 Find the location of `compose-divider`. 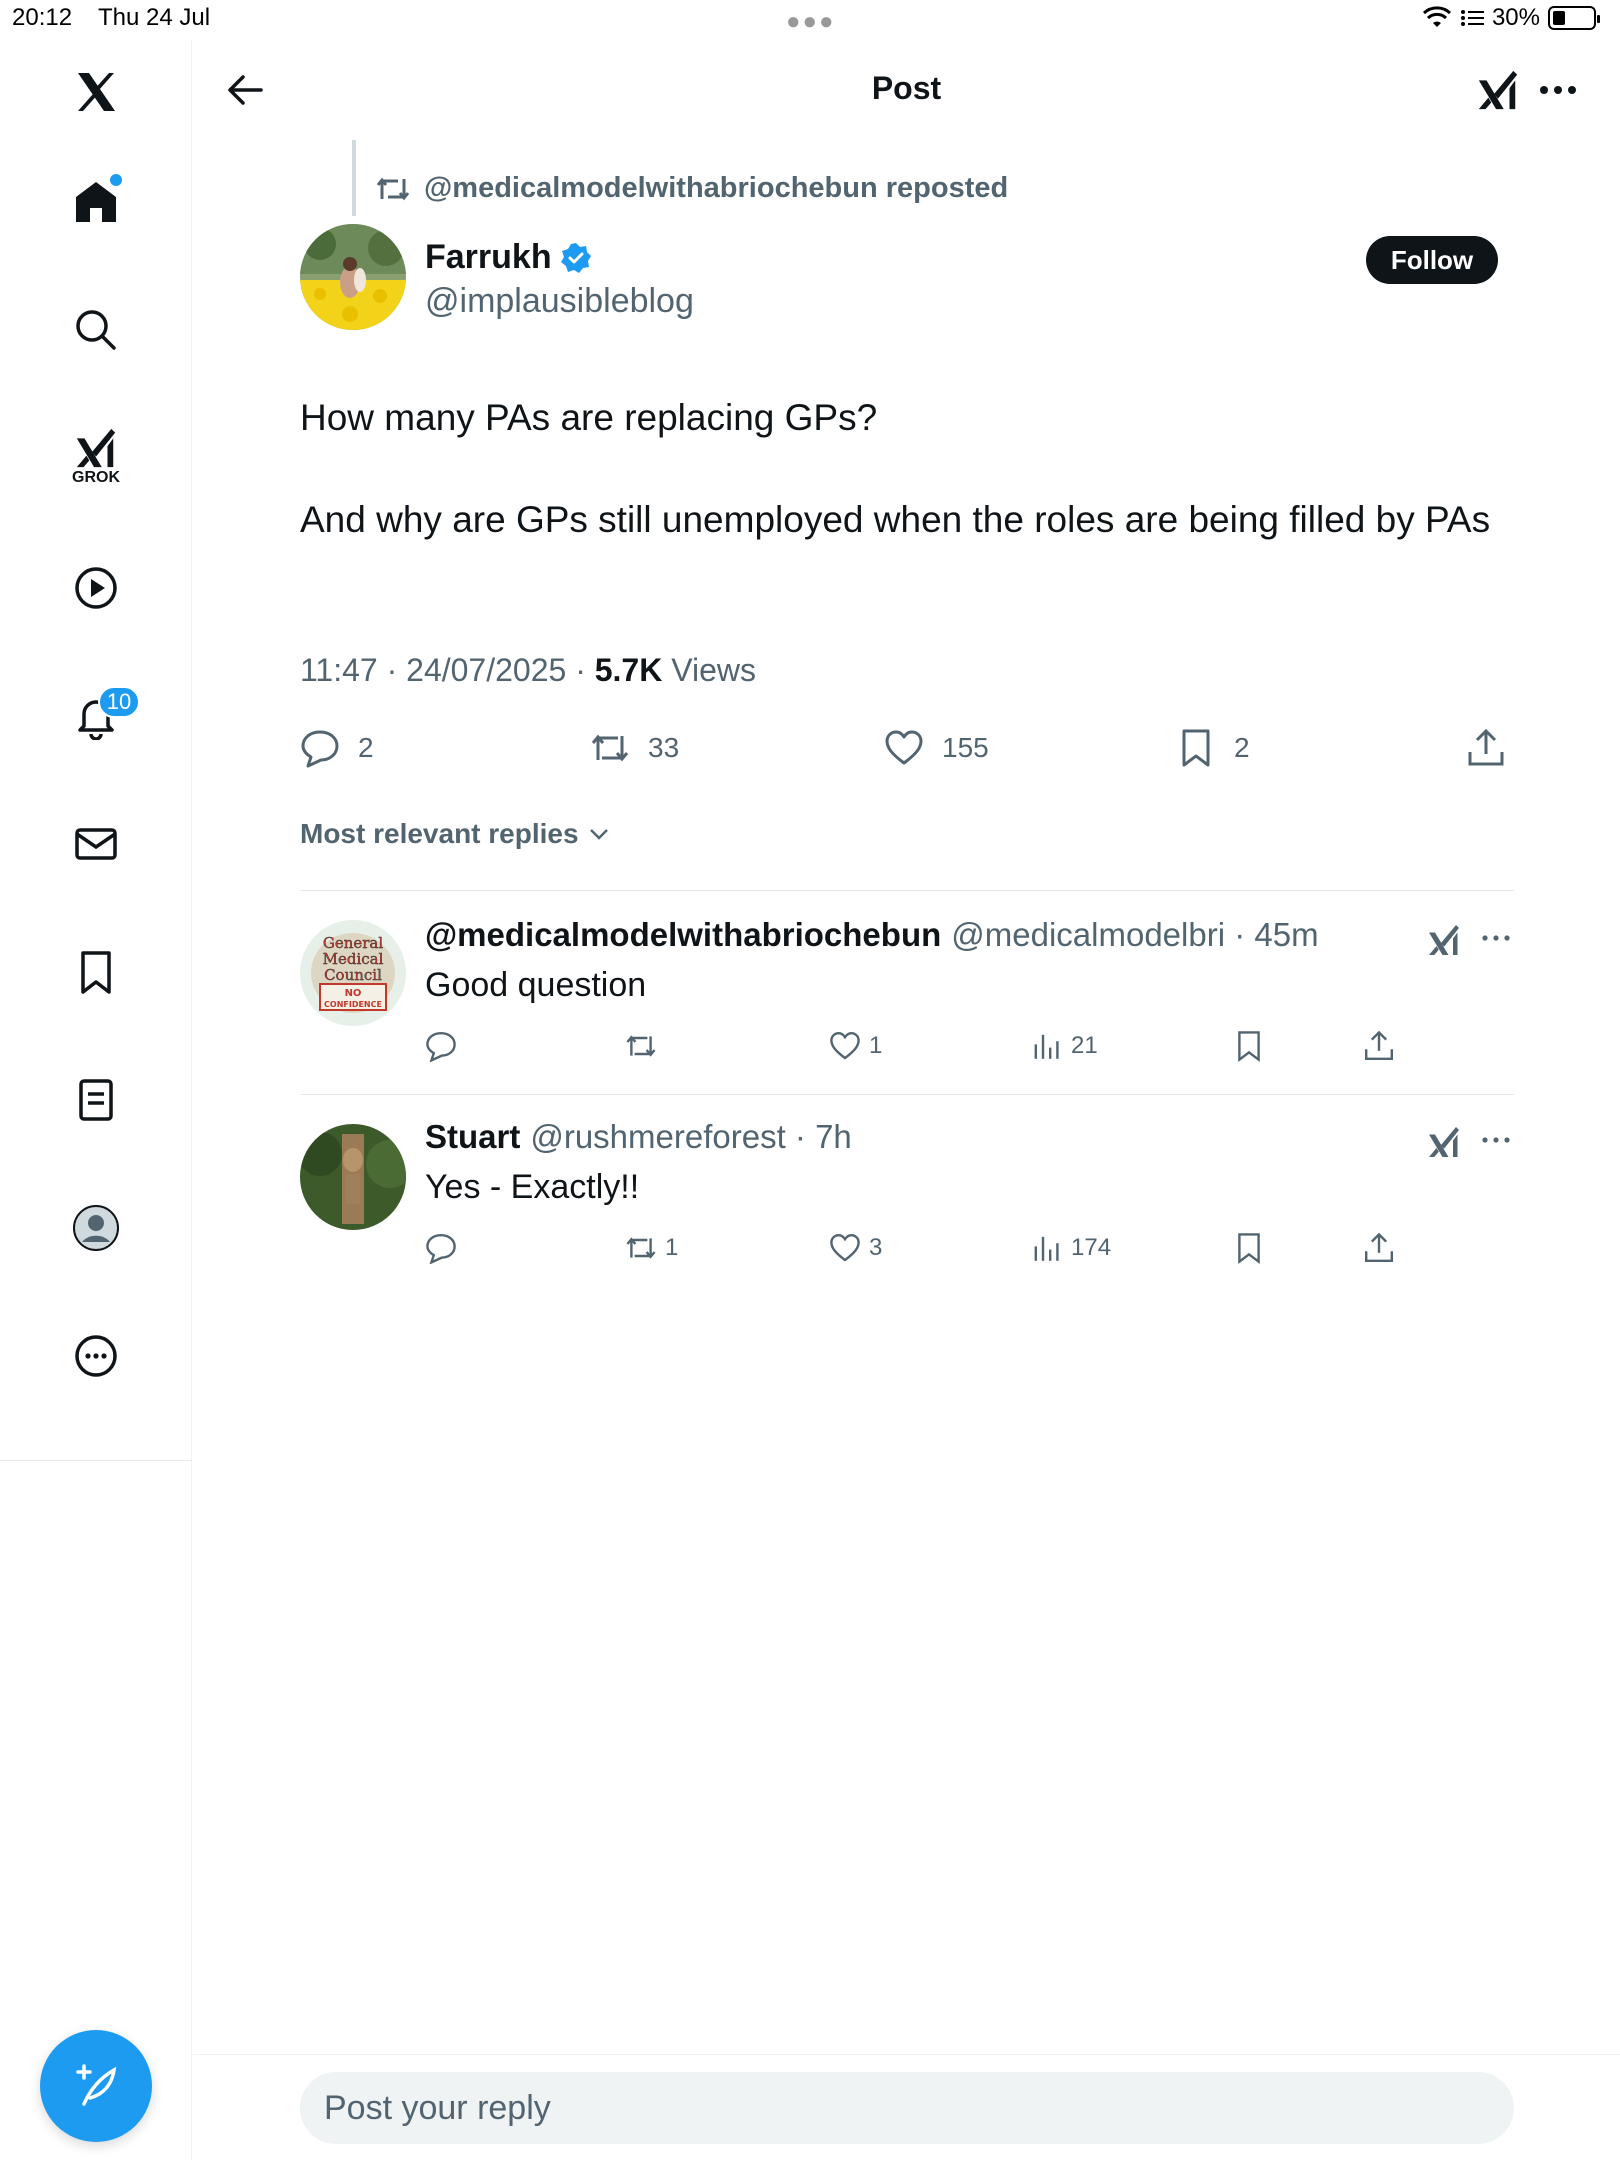

compose-divider is located at coordinates (906, 2054).